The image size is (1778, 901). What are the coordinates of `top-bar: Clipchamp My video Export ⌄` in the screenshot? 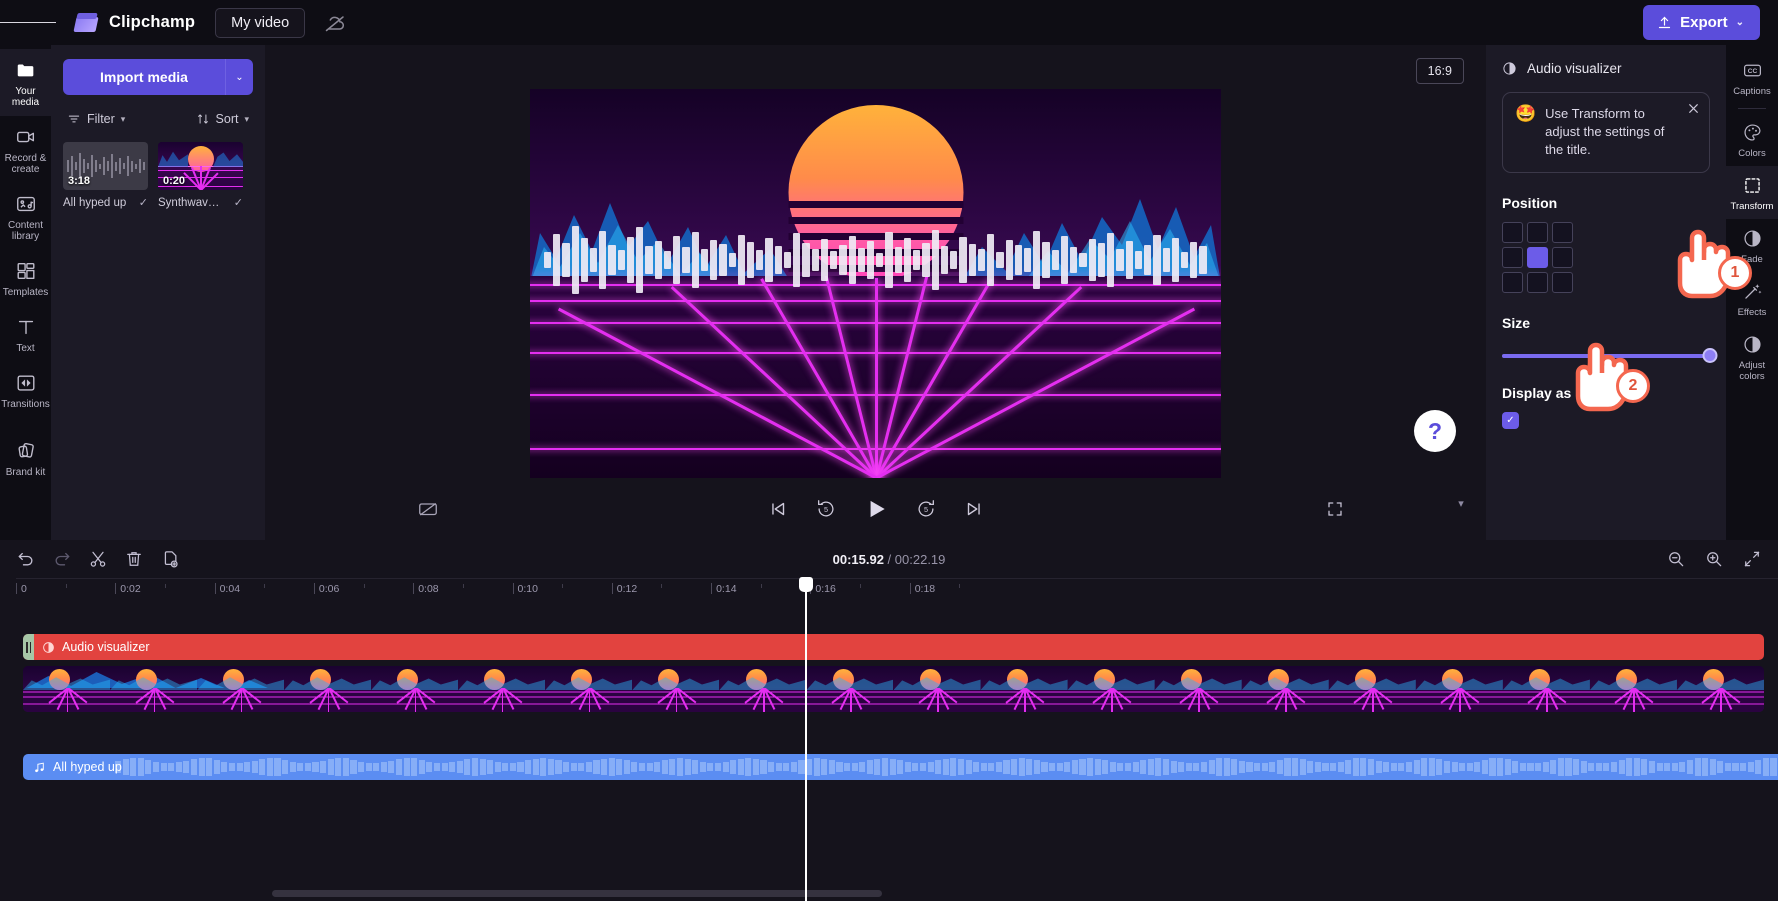 It's located at (889, 22).